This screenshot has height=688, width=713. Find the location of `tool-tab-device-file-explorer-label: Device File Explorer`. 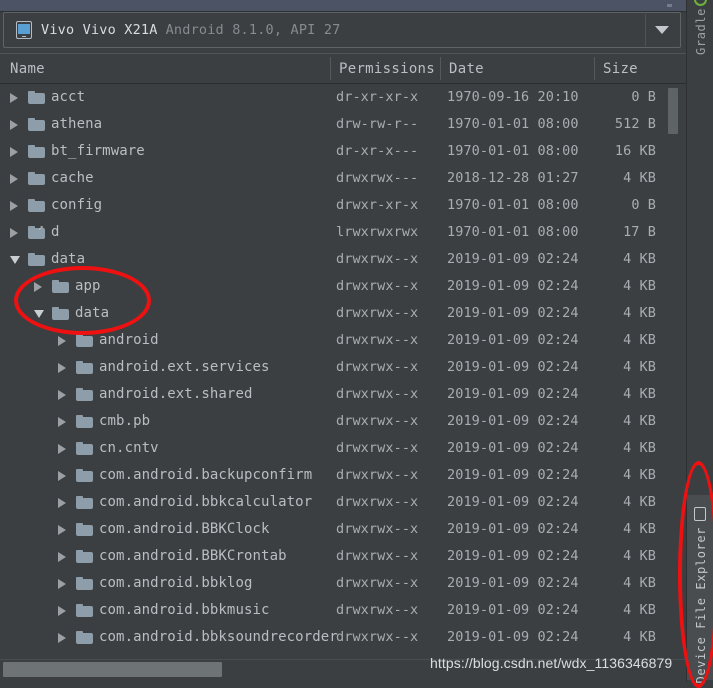

tool-tab-device-file-explorer-label: Device File Explorer is located at coordinates (701, 605).